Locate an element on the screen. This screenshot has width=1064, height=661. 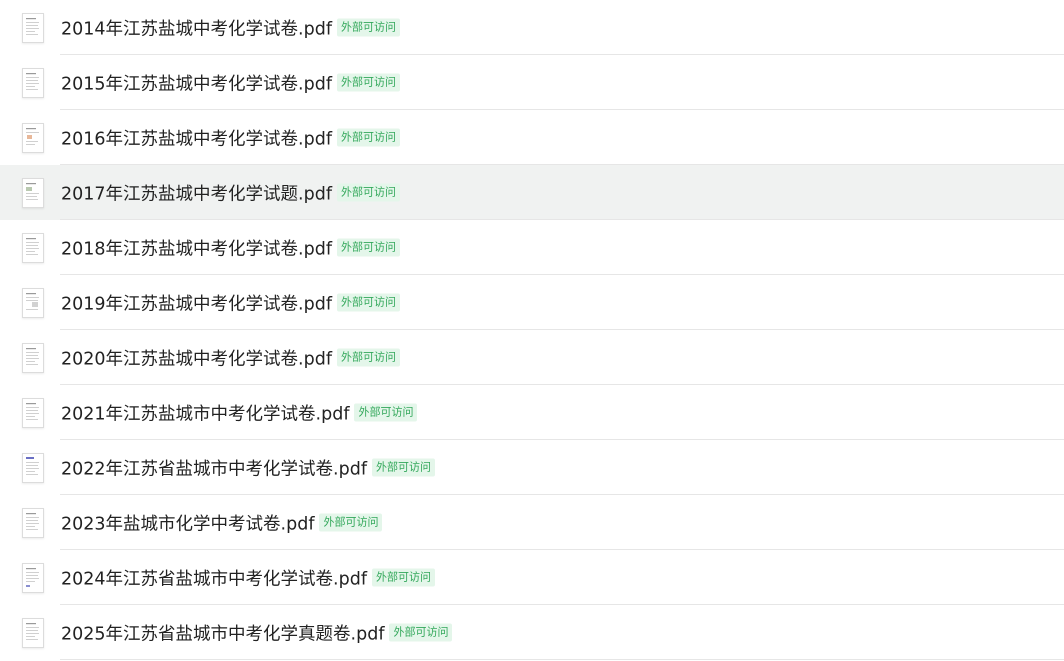
file-name-text: 2024年江苏省盐城市中考化学试卷.pdf is located at coordinates (214, 577).